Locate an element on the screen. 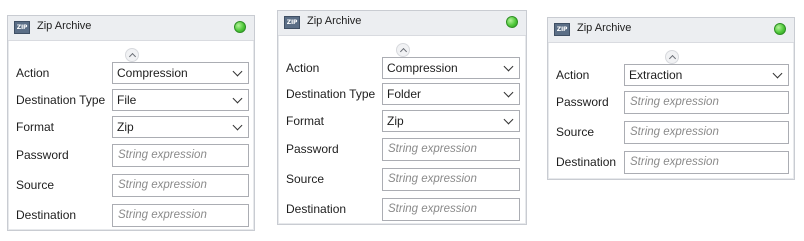  action-dropdown: Extraction is located at coordinates (706, 75).